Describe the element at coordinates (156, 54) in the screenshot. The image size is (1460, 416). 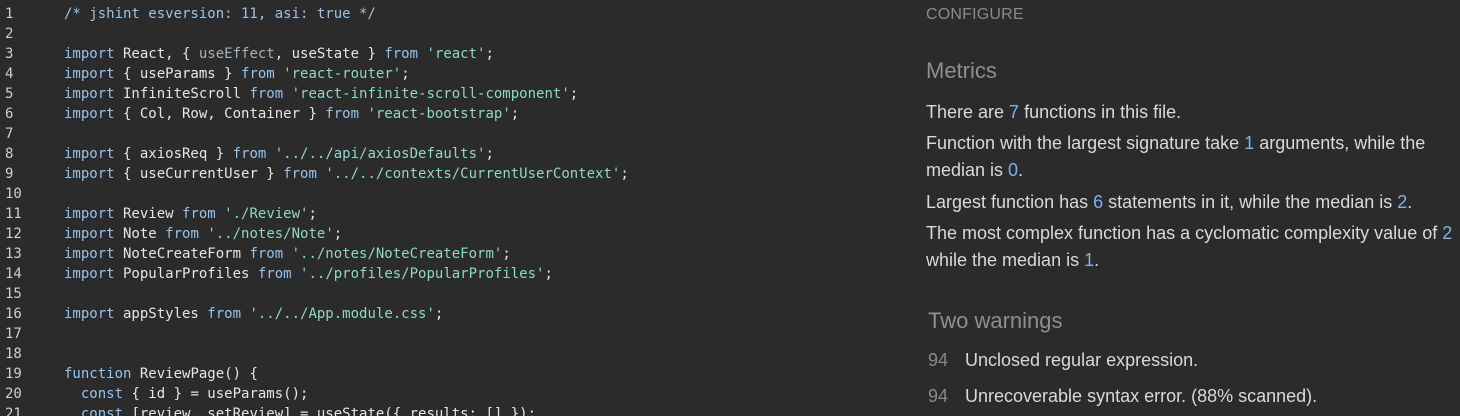
I see `code-token: React, {` at that location.